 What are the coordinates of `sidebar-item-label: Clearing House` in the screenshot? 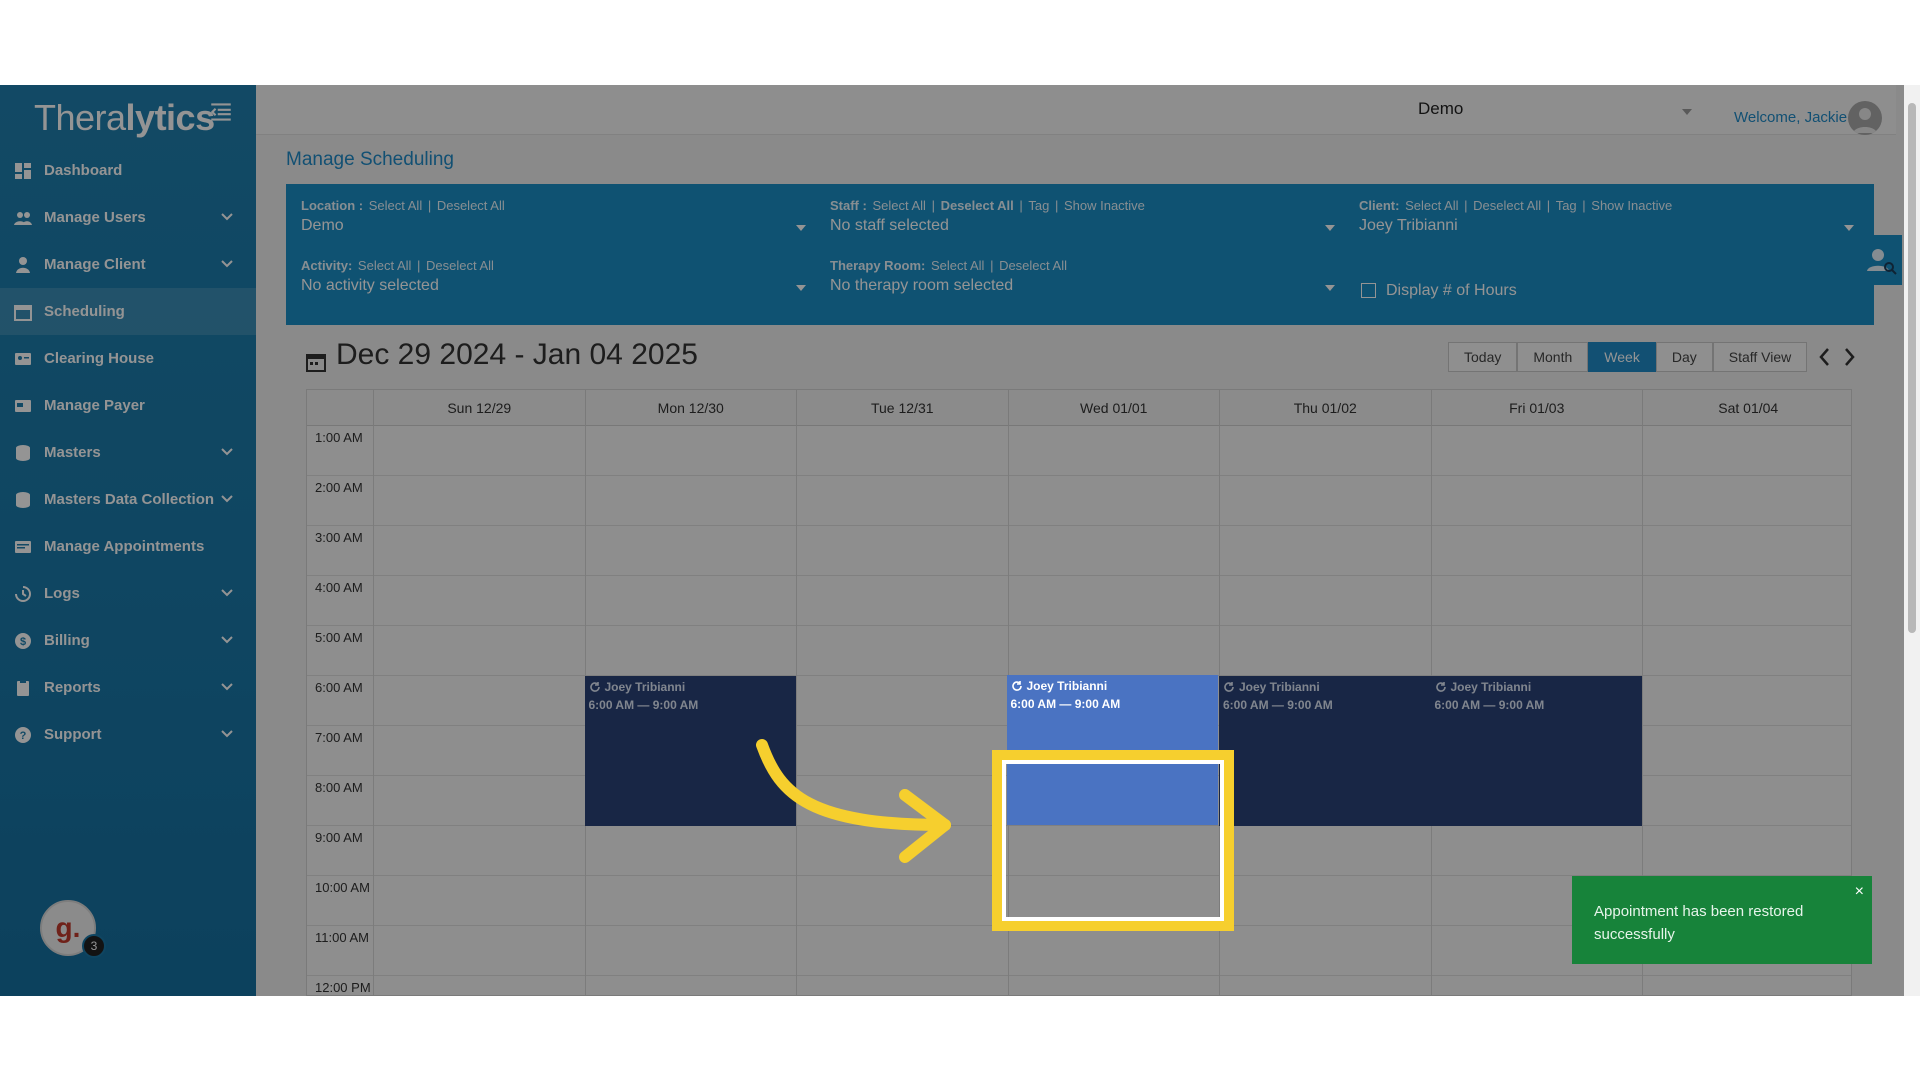 It's located at (99, 358).